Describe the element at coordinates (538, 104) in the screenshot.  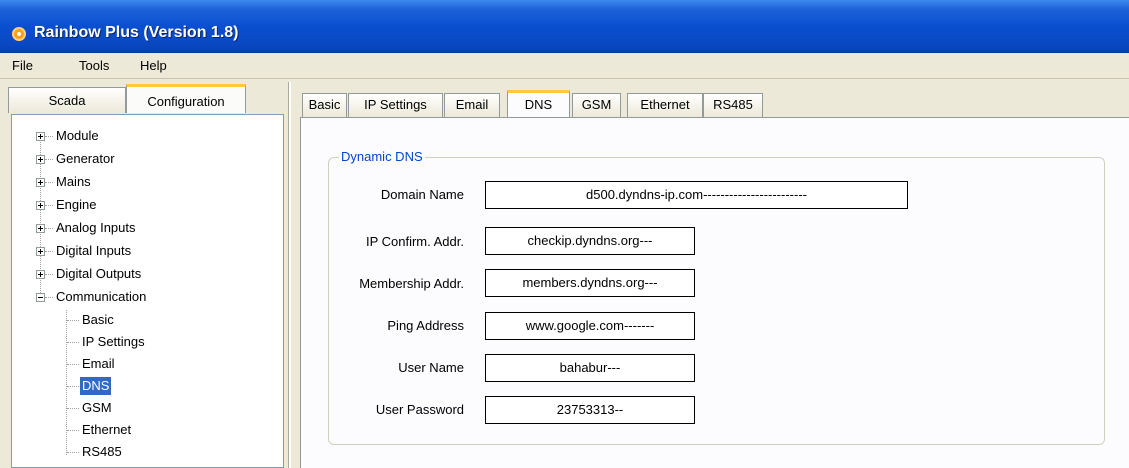
I see `tab-dns: DNS` at that location.